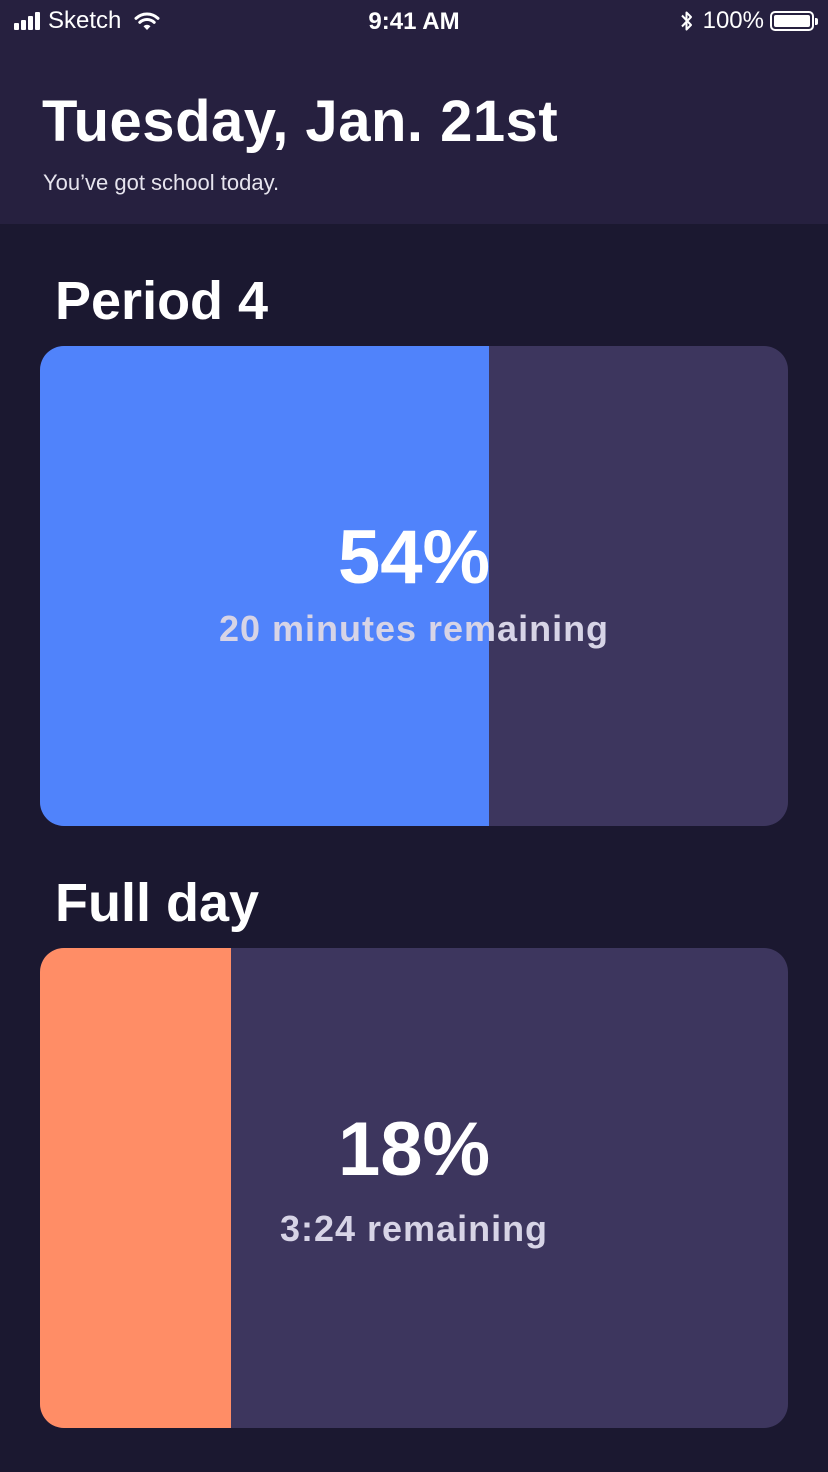  What do you see at coordinates (414, 1228) in the screenshot?
I see `full-day-remaining-label: 3:24 remaining` at bounding box center [414, 1228].